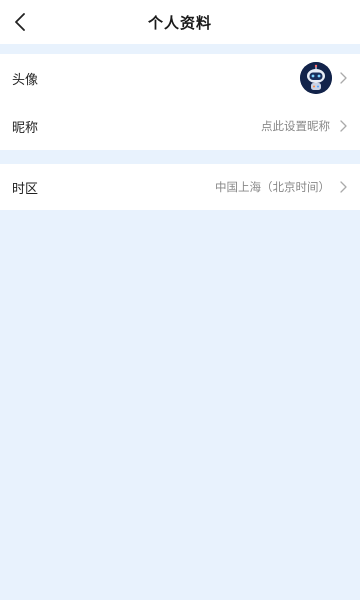 The height and width of the screenshot is (600, 360). I want to click on chevron-left-icon, so click(20, 22).